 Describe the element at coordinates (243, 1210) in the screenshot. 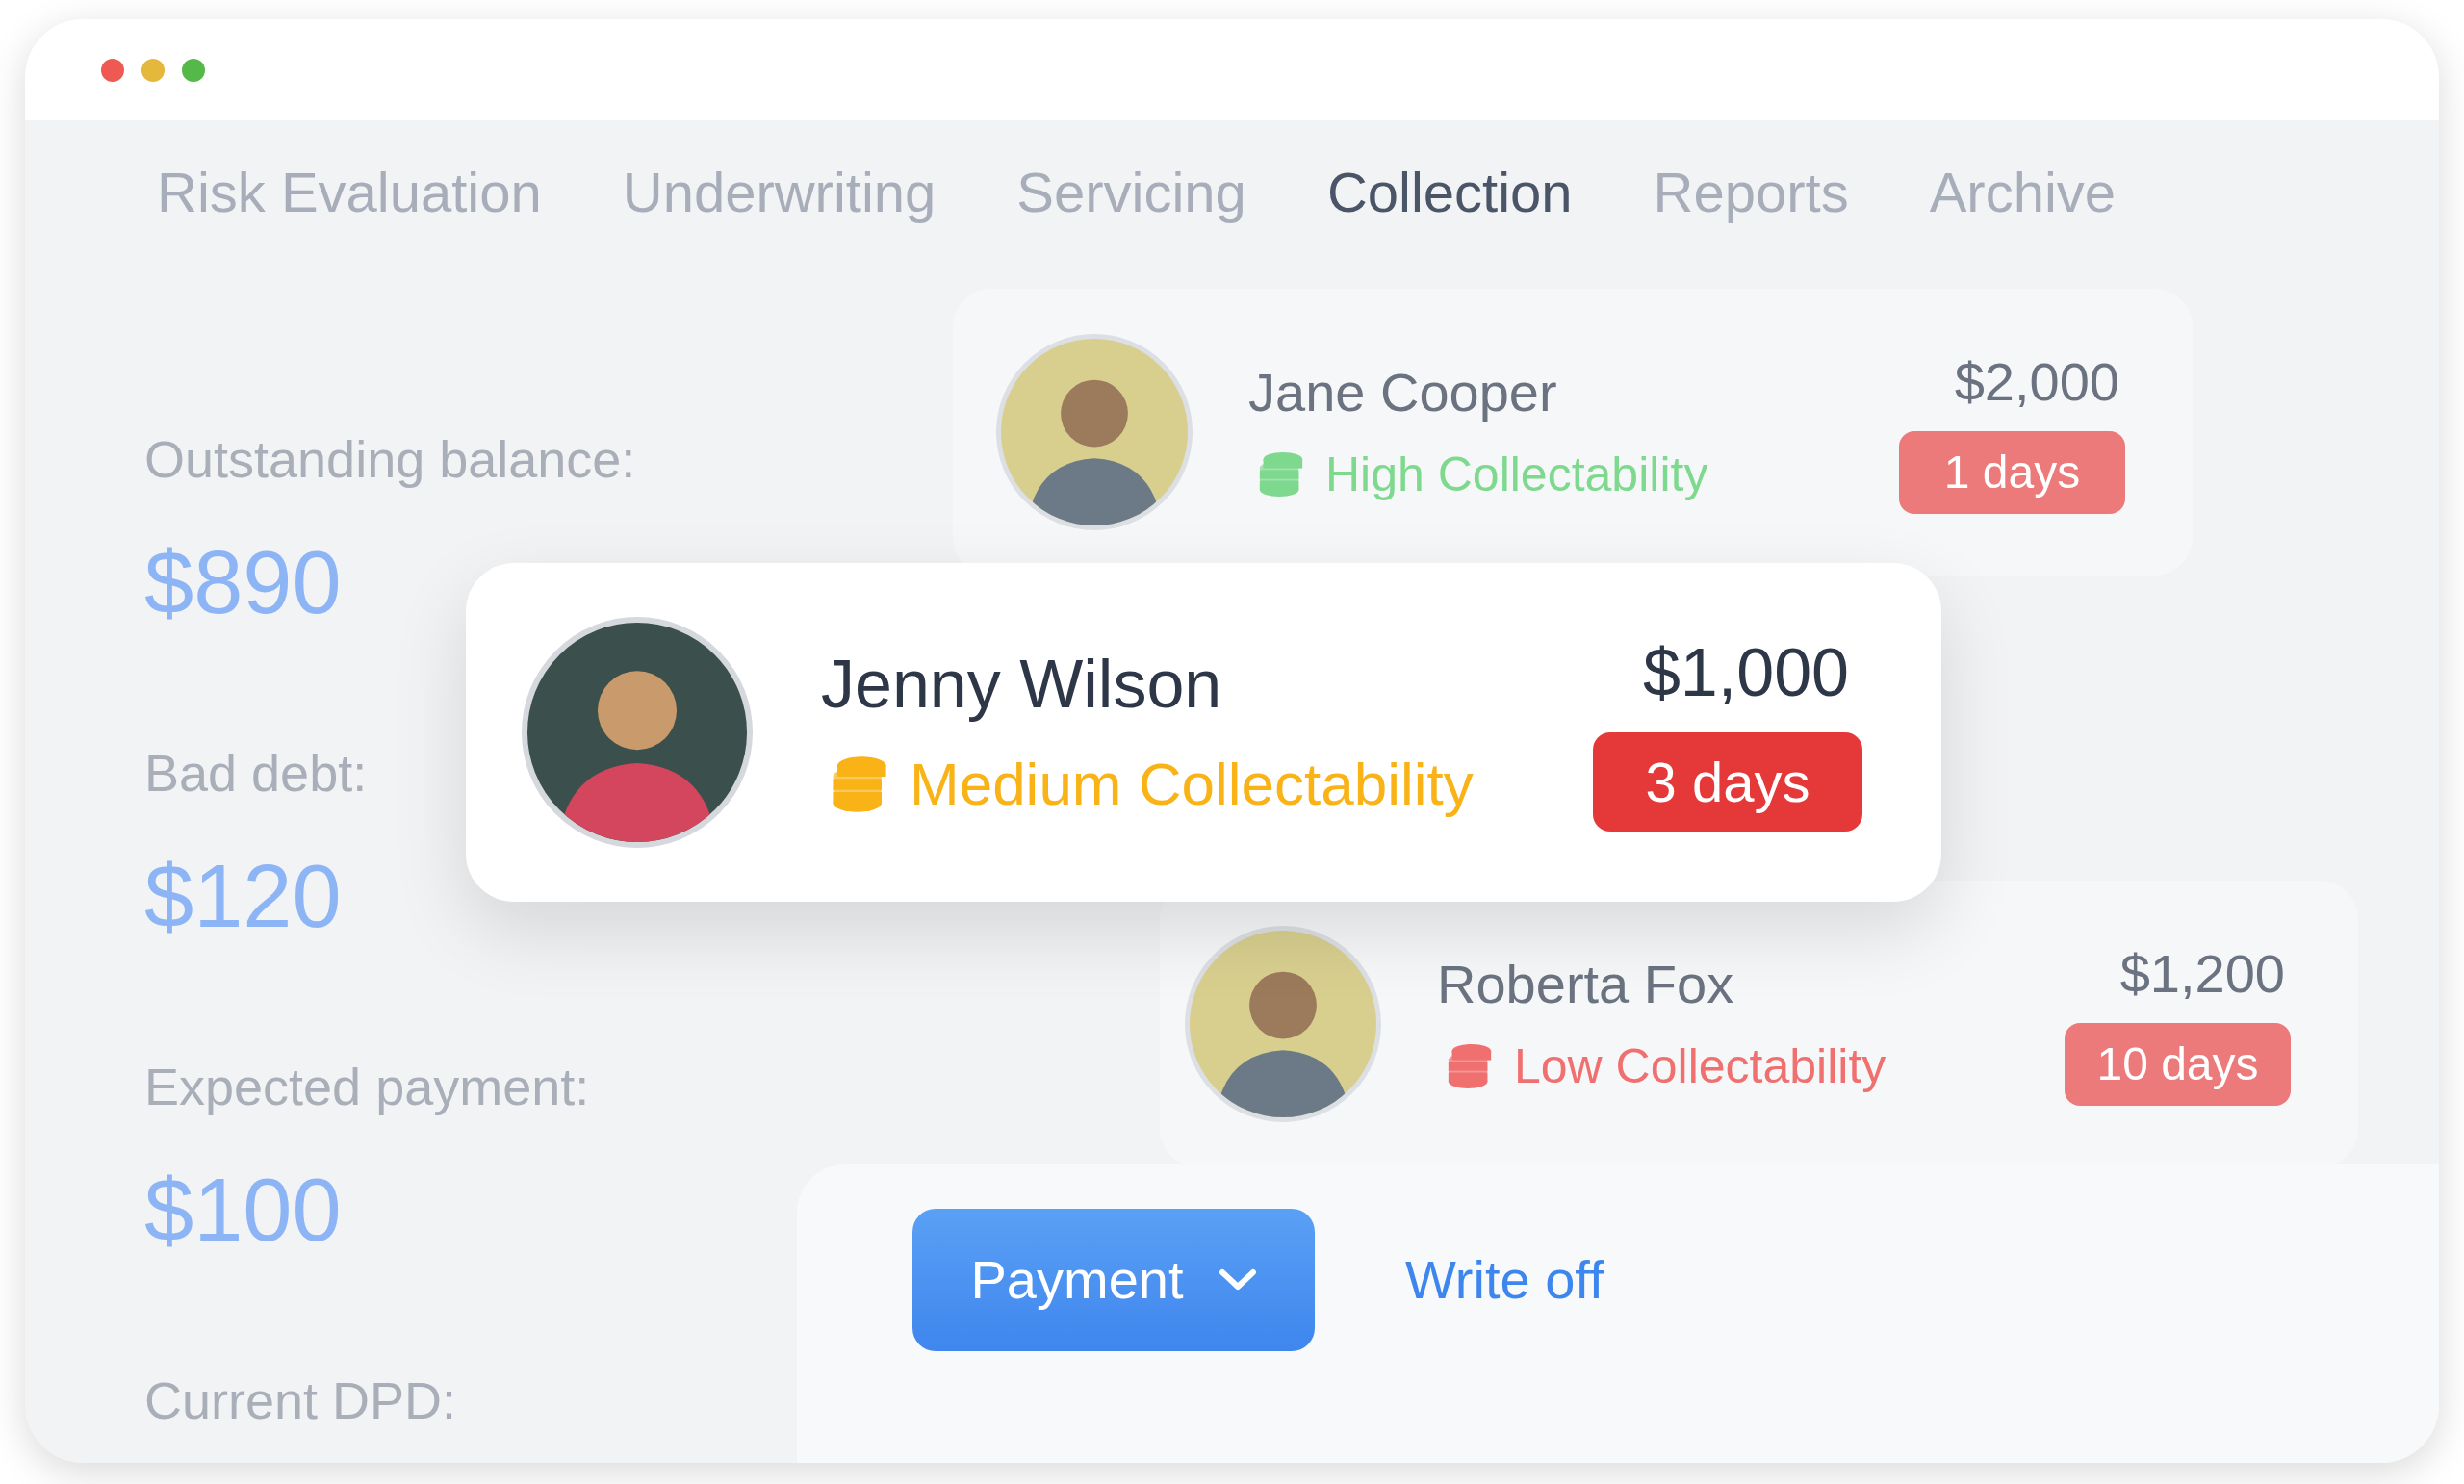

I see `stat-value: $100` at that location.